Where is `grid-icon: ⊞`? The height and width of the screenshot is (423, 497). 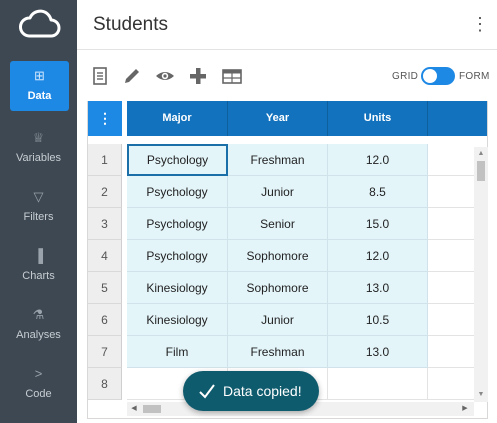 grid-icon: ⊞ is located at coordinates (39, 75).